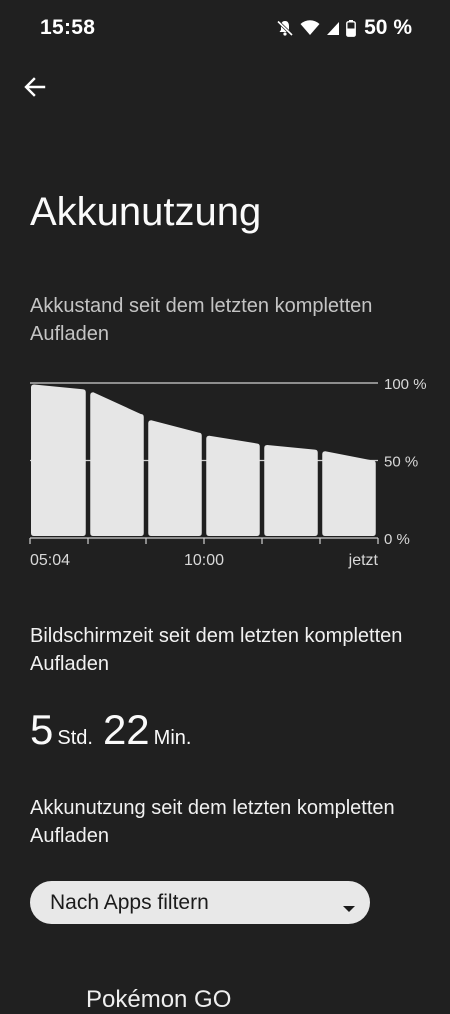 This screenshot has height=1014, width=450. I want to click on battery-icon, so click(351, 28).